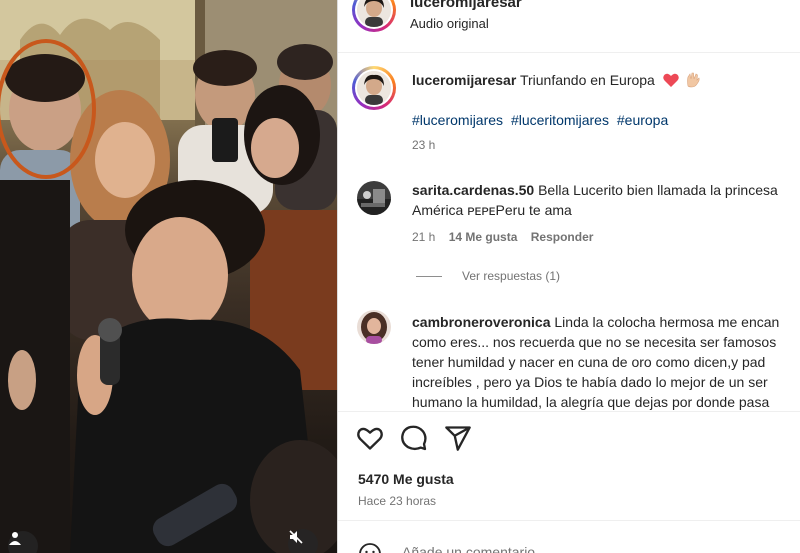 Image resolution: width=800 pixels, height=553 pixels. Describe the element at coordinates (457, 120) in the screenshot. I see `hashtag-link: #luceromijares` at that location.